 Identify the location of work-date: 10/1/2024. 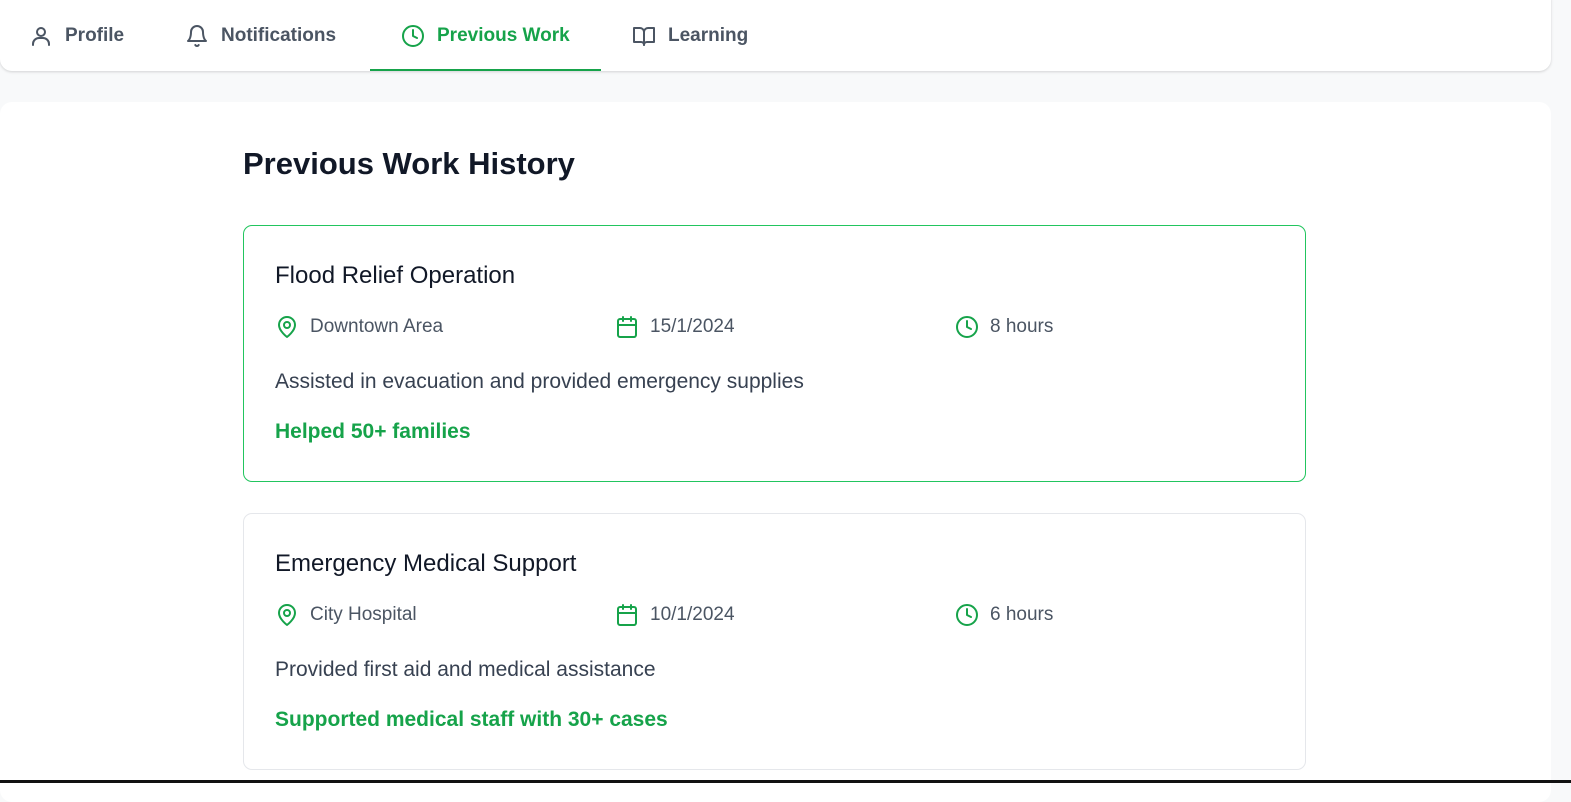
(675, 615).